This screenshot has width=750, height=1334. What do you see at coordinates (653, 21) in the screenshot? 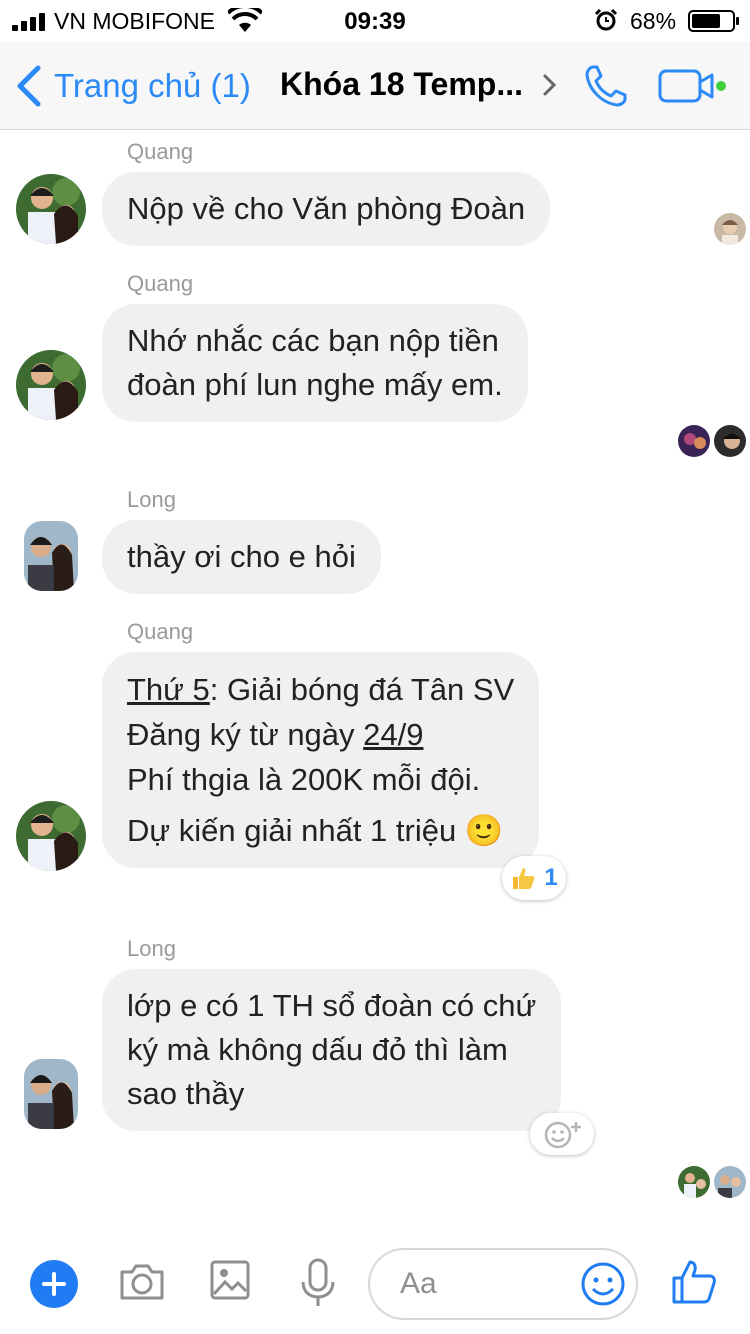
I see `battery-percentage: 68%` at bounding box center [653, 21].